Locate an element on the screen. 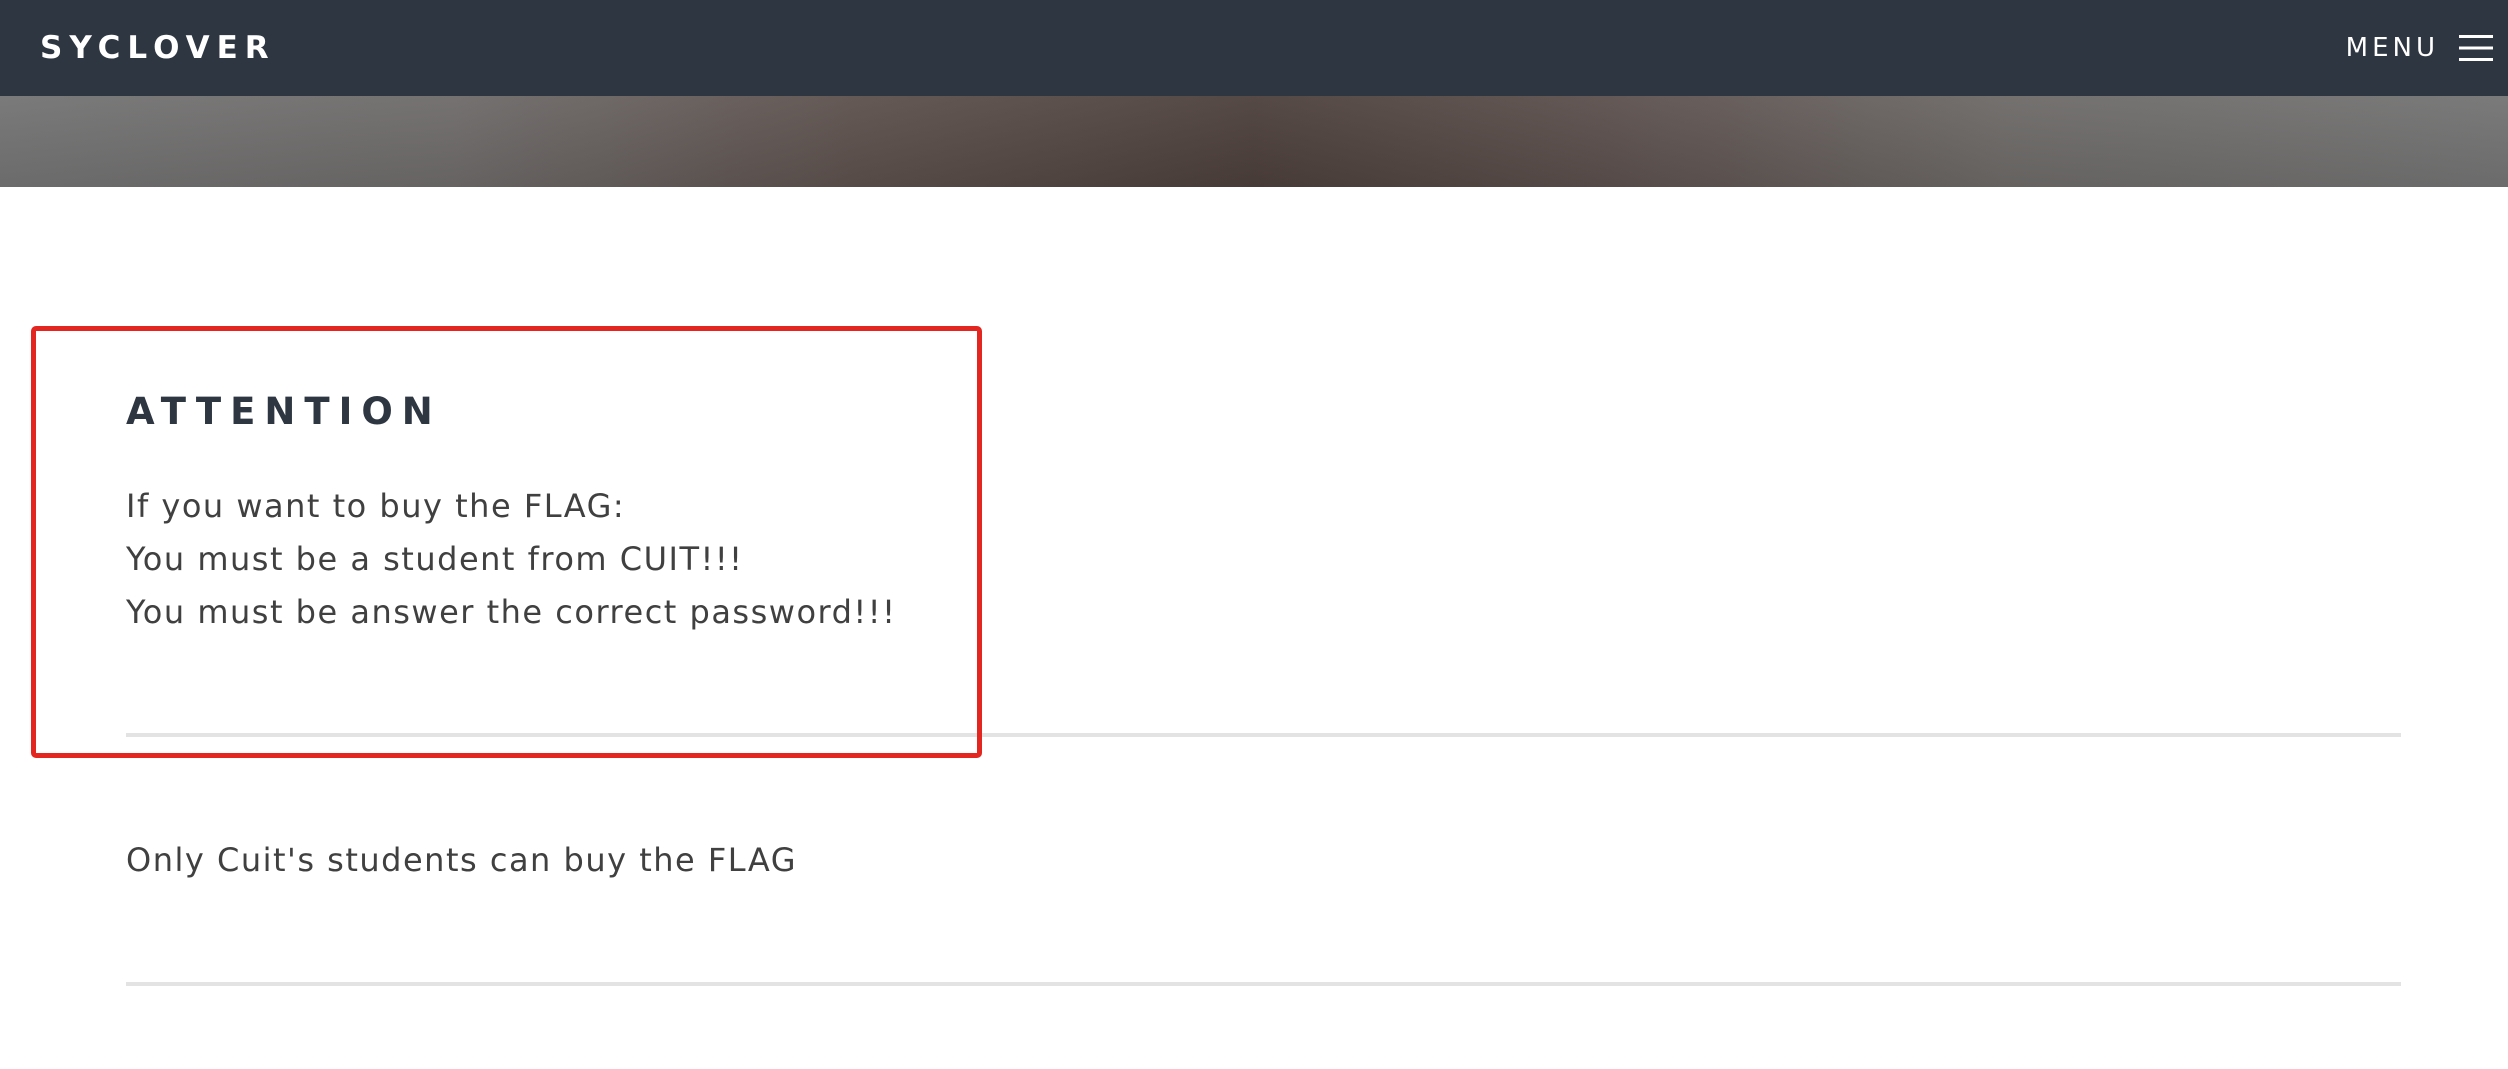  section-divider is located at coordinates (1263, 984).